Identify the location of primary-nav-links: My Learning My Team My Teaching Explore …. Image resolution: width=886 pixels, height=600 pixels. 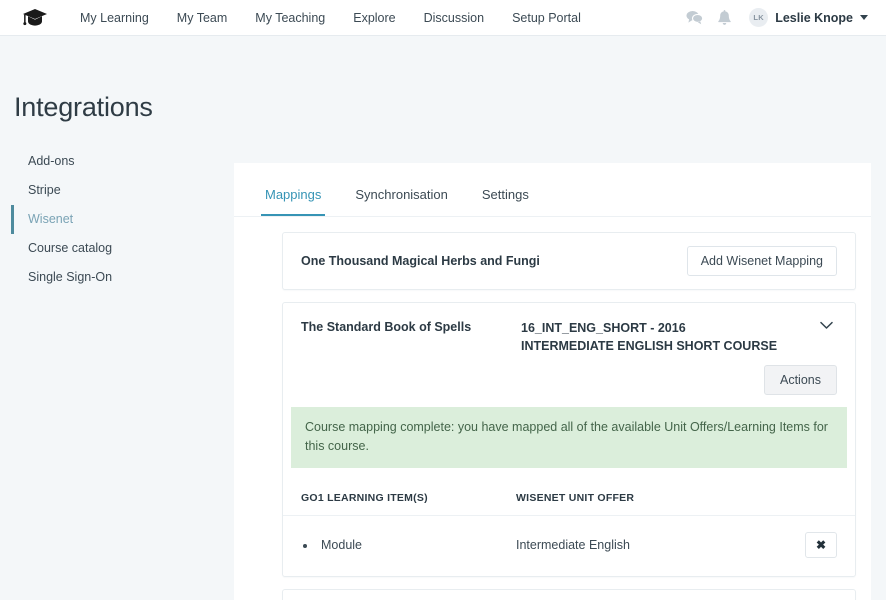
(372, 18).